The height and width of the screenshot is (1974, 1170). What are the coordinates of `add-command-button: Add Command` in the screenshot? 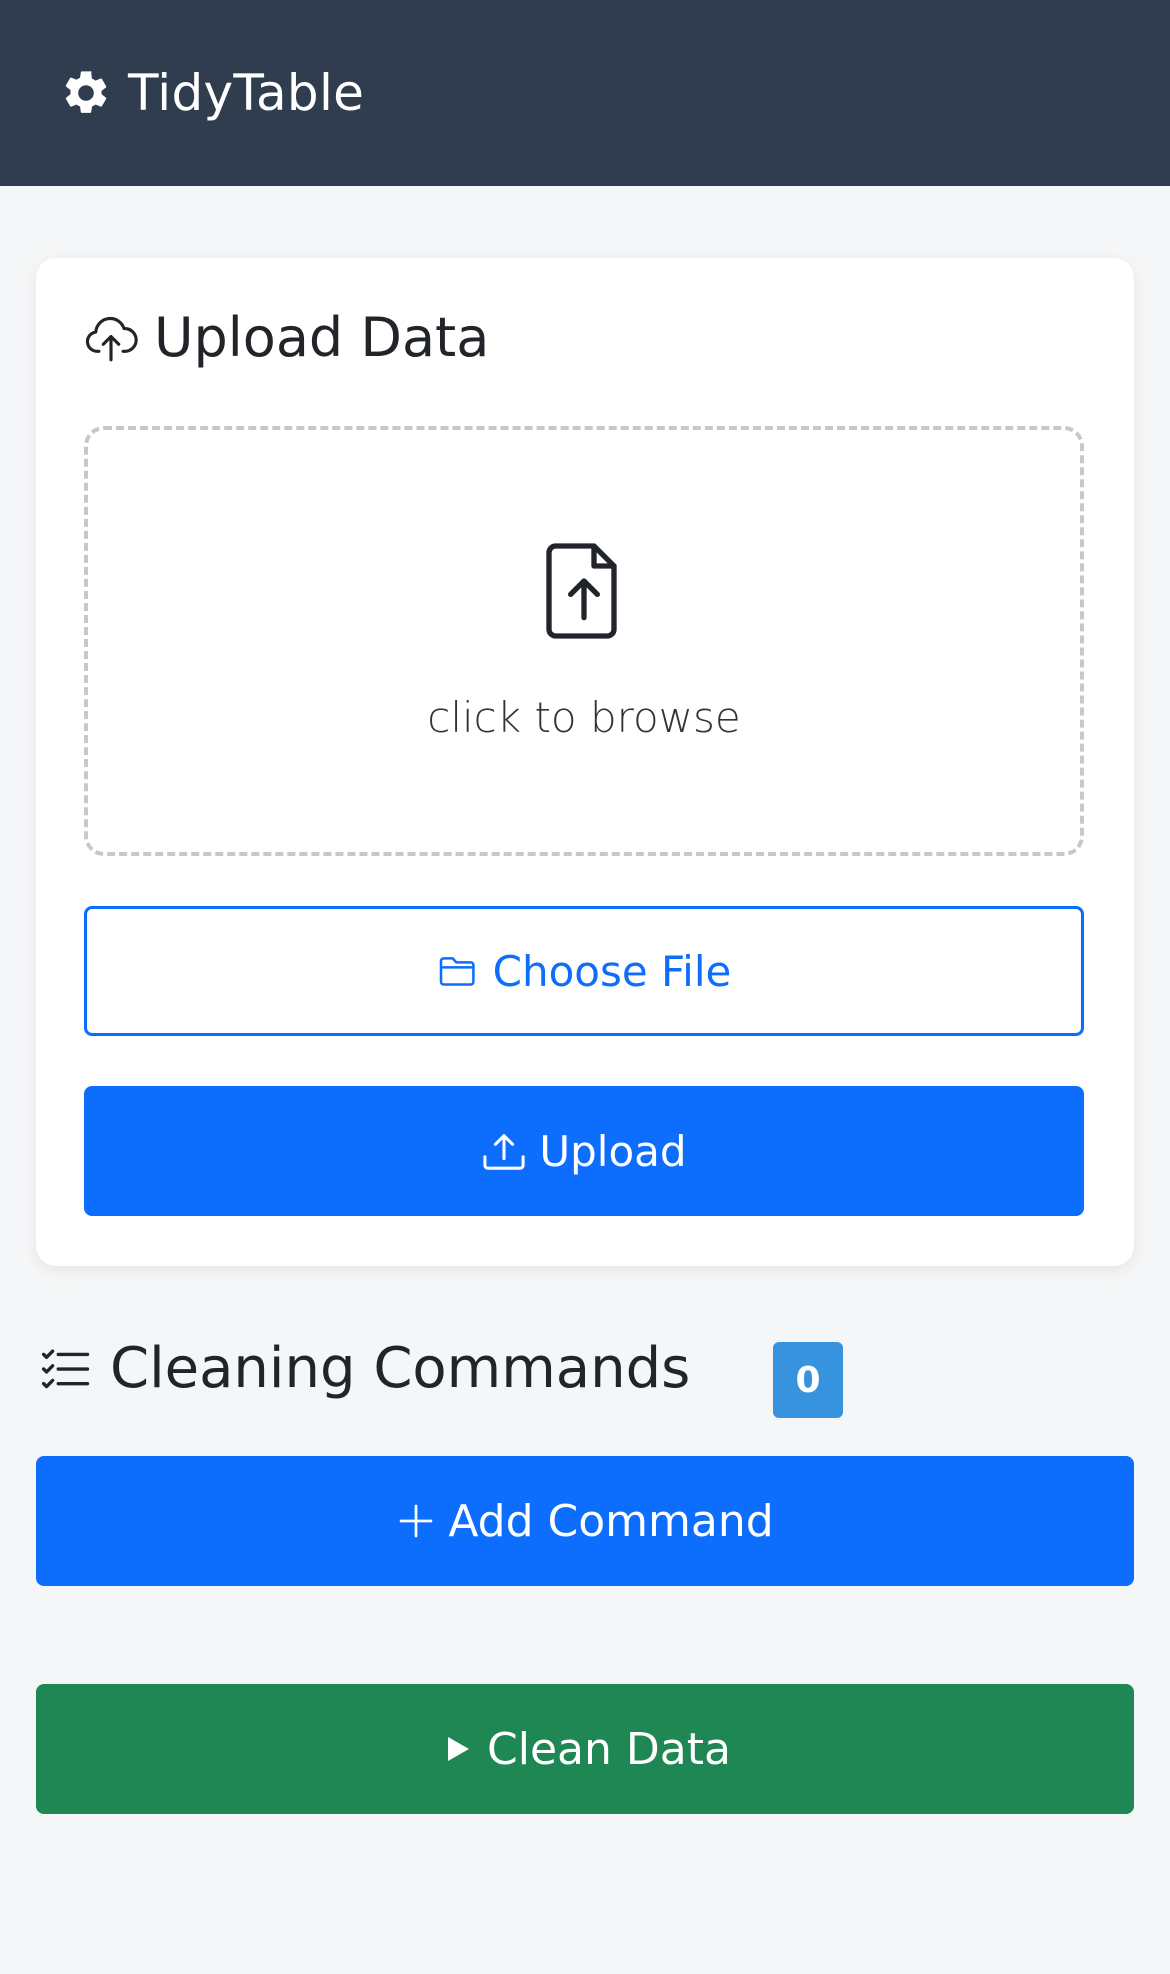 It's located at (585, 1521).